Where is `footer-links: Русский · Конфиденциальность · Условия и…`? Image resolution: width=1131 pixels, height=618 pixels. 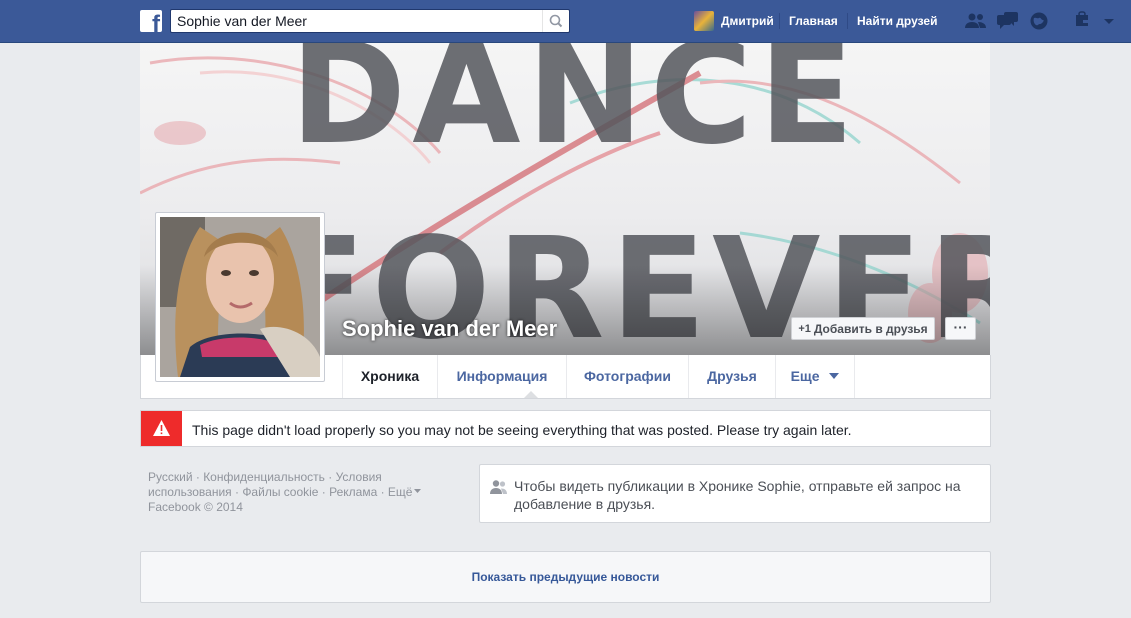 footer-links: Русский · Конфиденциальность · Условия и… is located at coordinates (298, 492).